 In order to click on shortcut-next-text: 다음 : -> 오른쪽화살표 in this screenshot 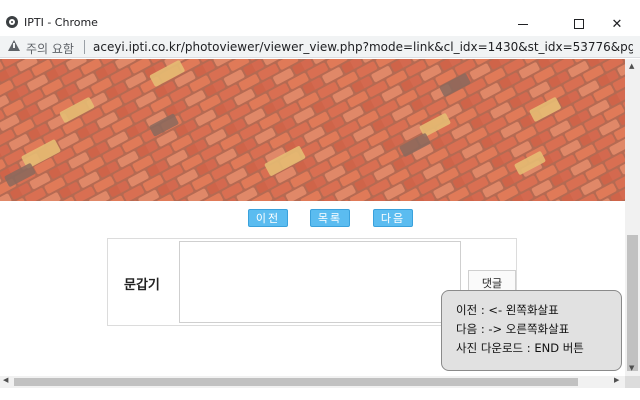, I will do `click(513, 329)`.